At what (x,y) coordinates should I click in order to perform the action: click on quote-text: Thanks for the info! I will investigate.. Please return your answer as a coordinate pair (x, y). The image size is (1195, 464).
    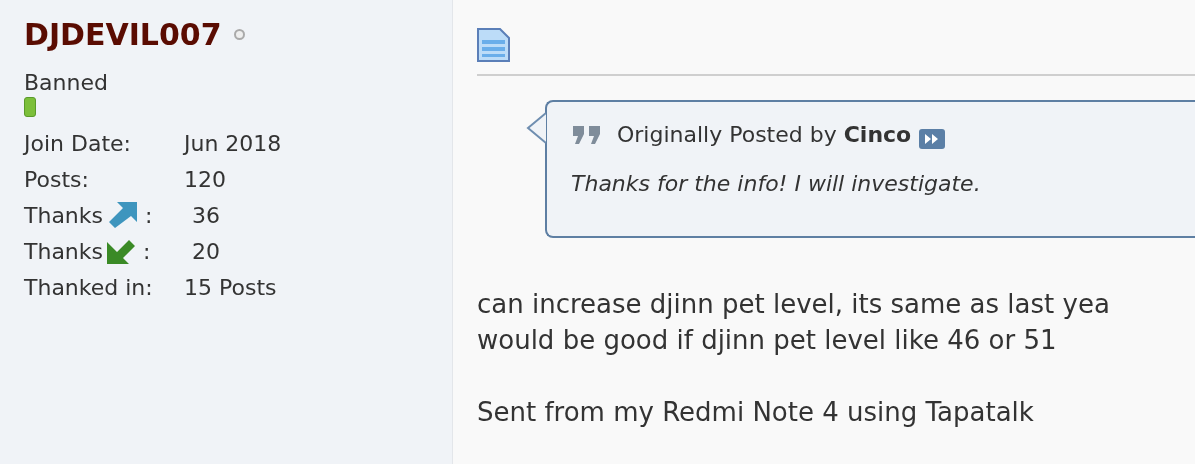
    Looking at the image, I should click on (776, 184).